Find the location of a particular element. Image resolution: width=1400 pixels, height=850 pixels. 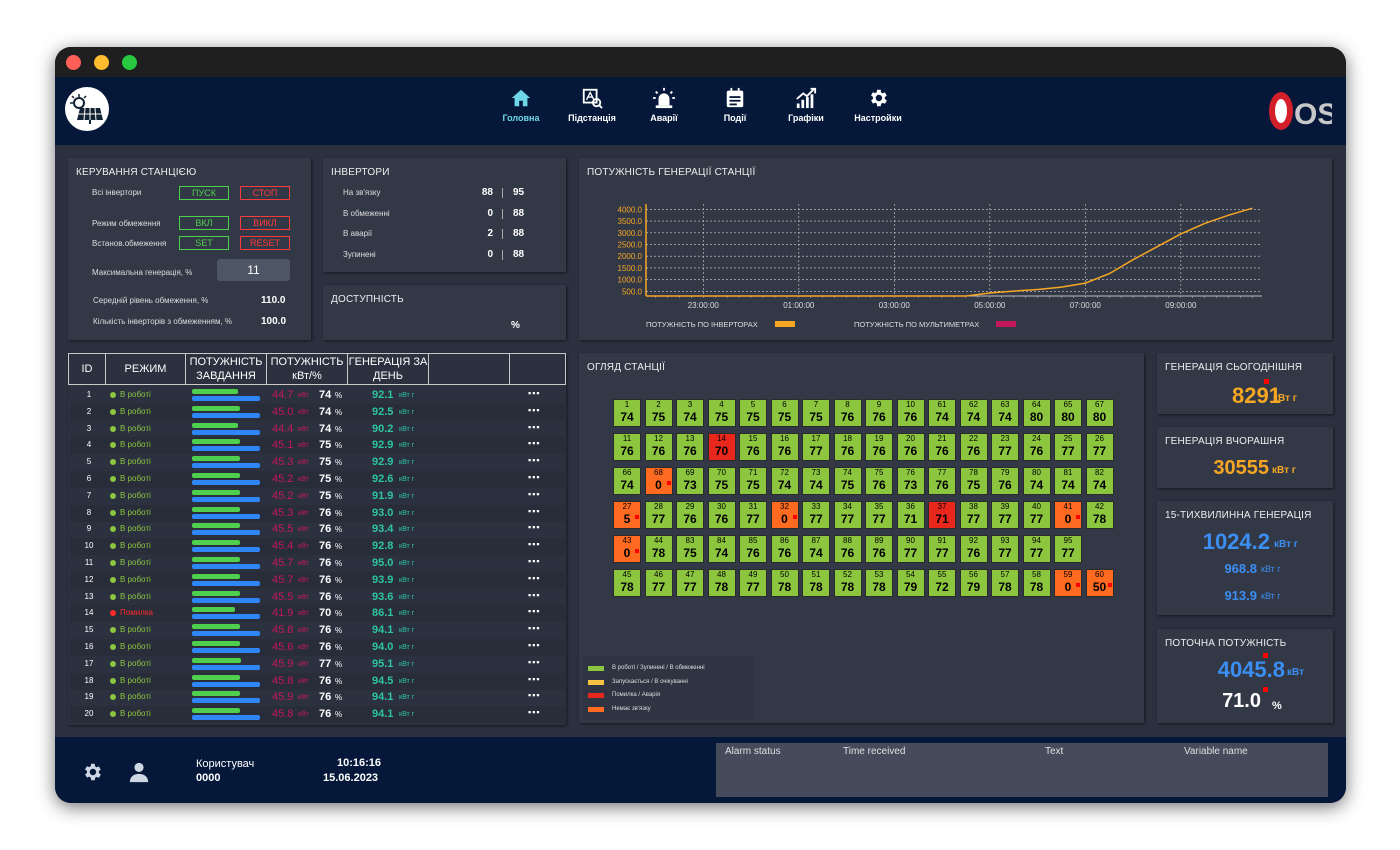

stop-button: СТОП is located at coordinates (265, 193).